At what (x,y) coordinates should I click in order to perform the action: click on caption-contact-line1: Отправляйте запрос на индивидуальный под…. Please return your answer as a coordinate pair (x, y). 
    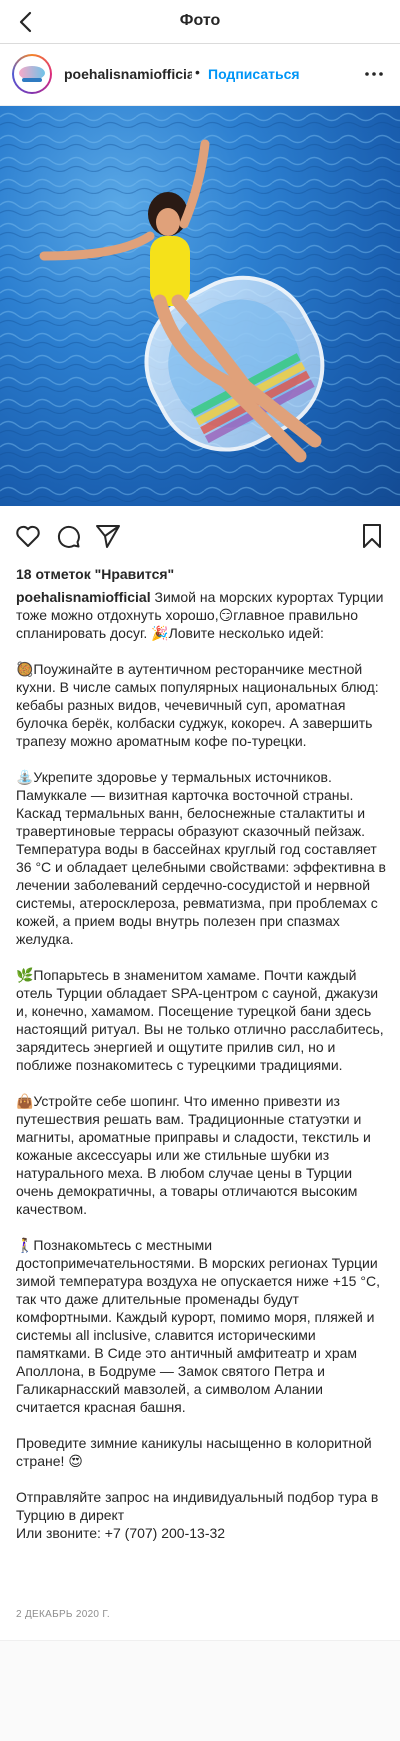
    Looking at the image, I should click on (197, 1506).